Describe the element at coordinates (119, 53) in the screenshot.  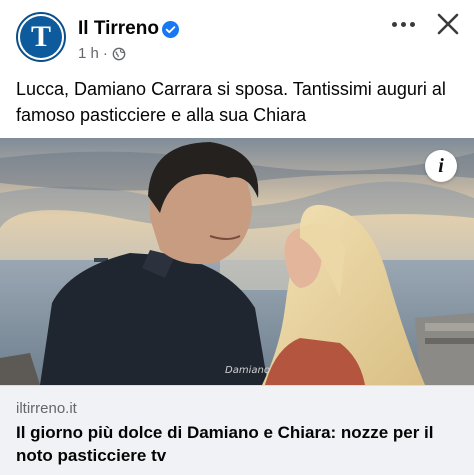
I see `globe-icon` at that location.